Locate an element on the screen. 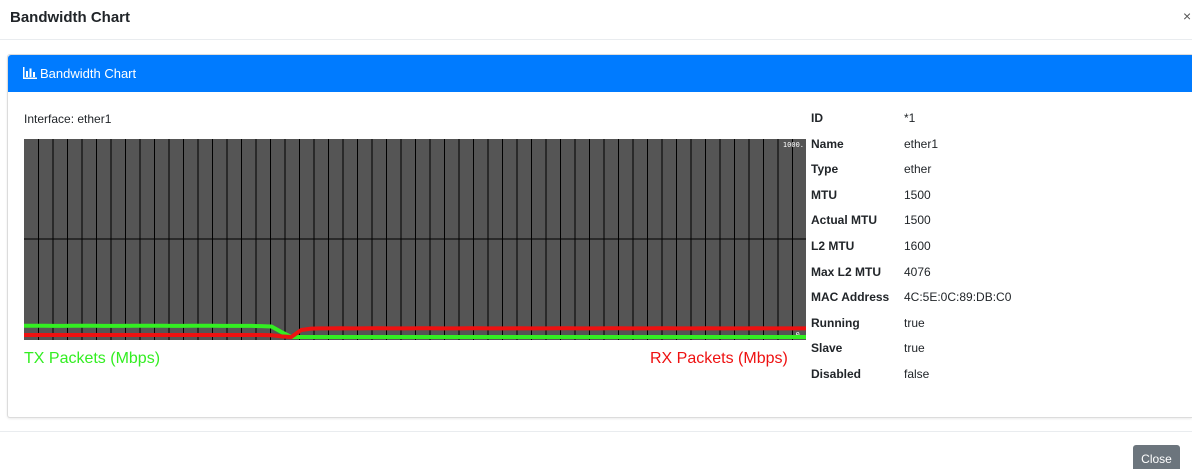 The image size is (1192, 469). modal-footer-divider is located at coordinates (596, 431).